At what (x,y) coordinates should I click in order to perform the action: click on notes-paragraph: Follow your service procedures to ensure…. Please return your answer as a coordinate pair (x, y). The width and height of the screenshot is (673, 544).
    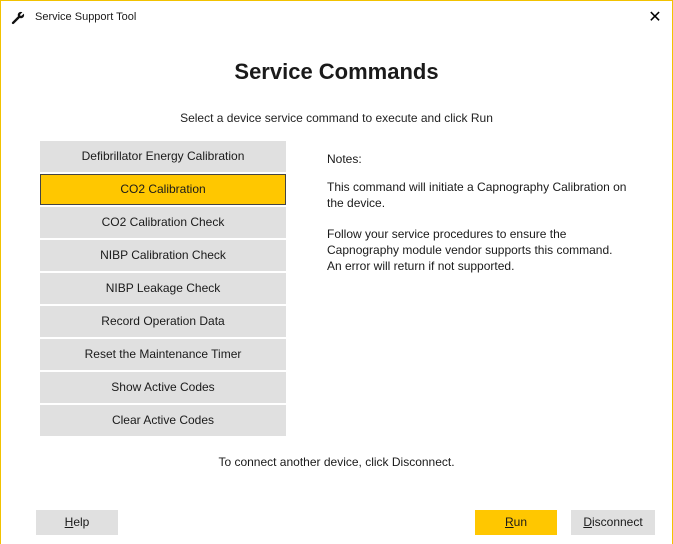
    Looking at the image, I should click on (470, 250).